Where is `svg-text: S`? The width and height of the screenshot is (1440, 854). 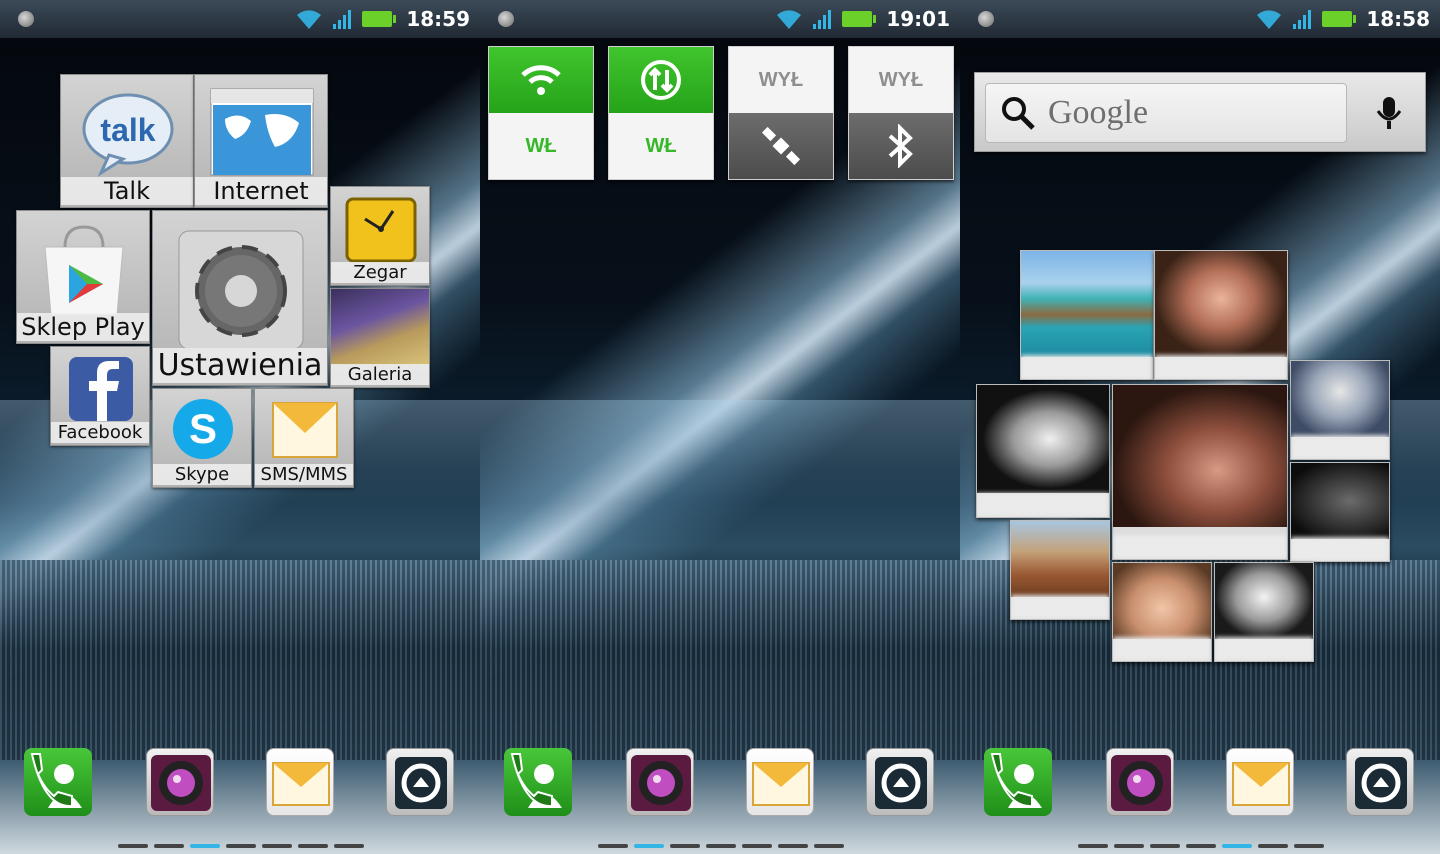 svg-text: S is located at coordinates (203, 428).